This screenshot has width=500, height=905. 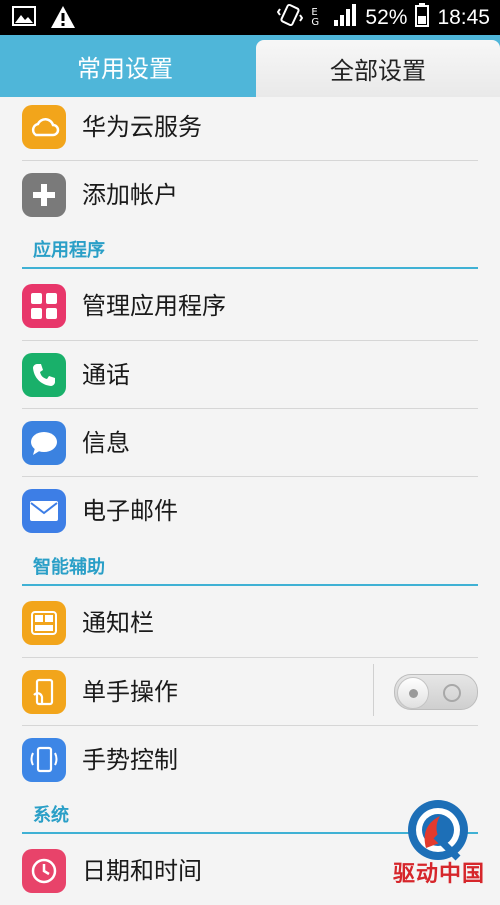 What do you see at coordinates (106, 443) in the screenshot?
I see `messages-label: 信息` at bounding box center [106, 443].